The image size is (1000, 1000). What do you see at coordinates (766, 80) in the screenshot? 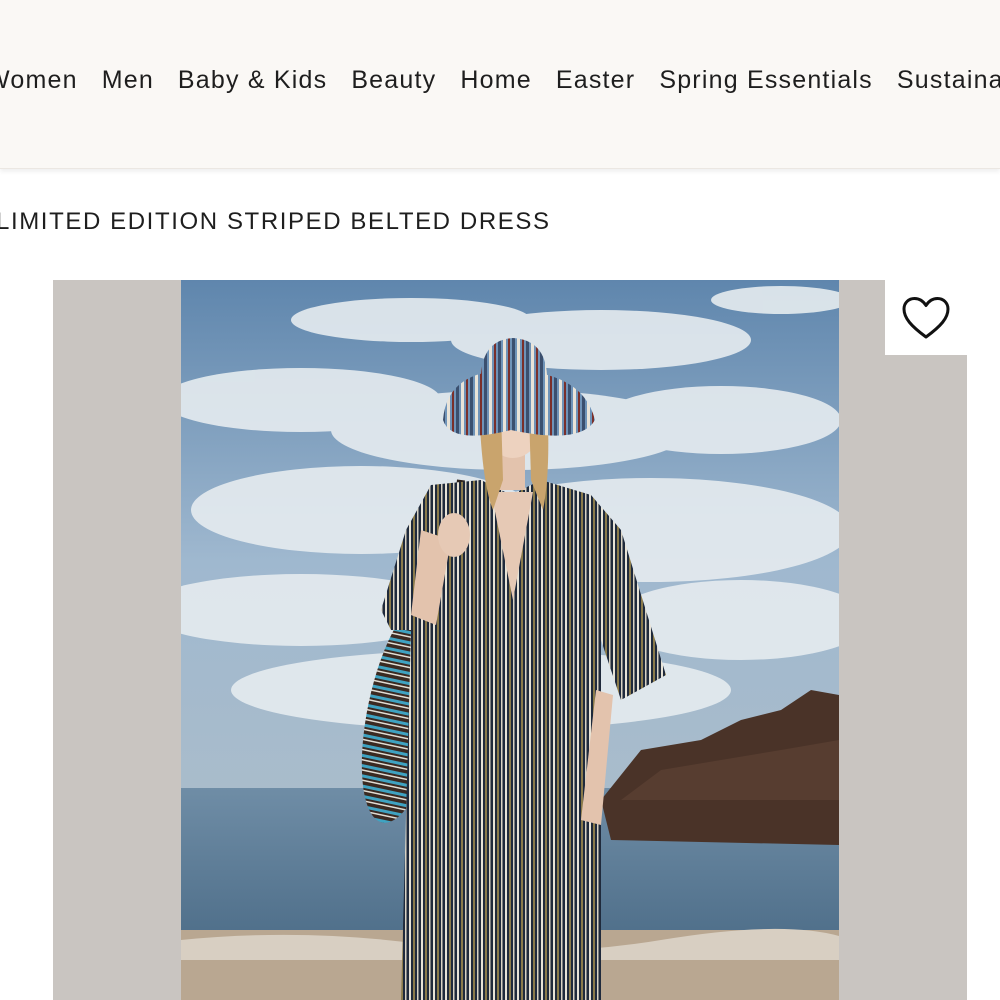
I see `nav-item-spring-essentials: Spring Essentials` at bounding box center [766, 80].